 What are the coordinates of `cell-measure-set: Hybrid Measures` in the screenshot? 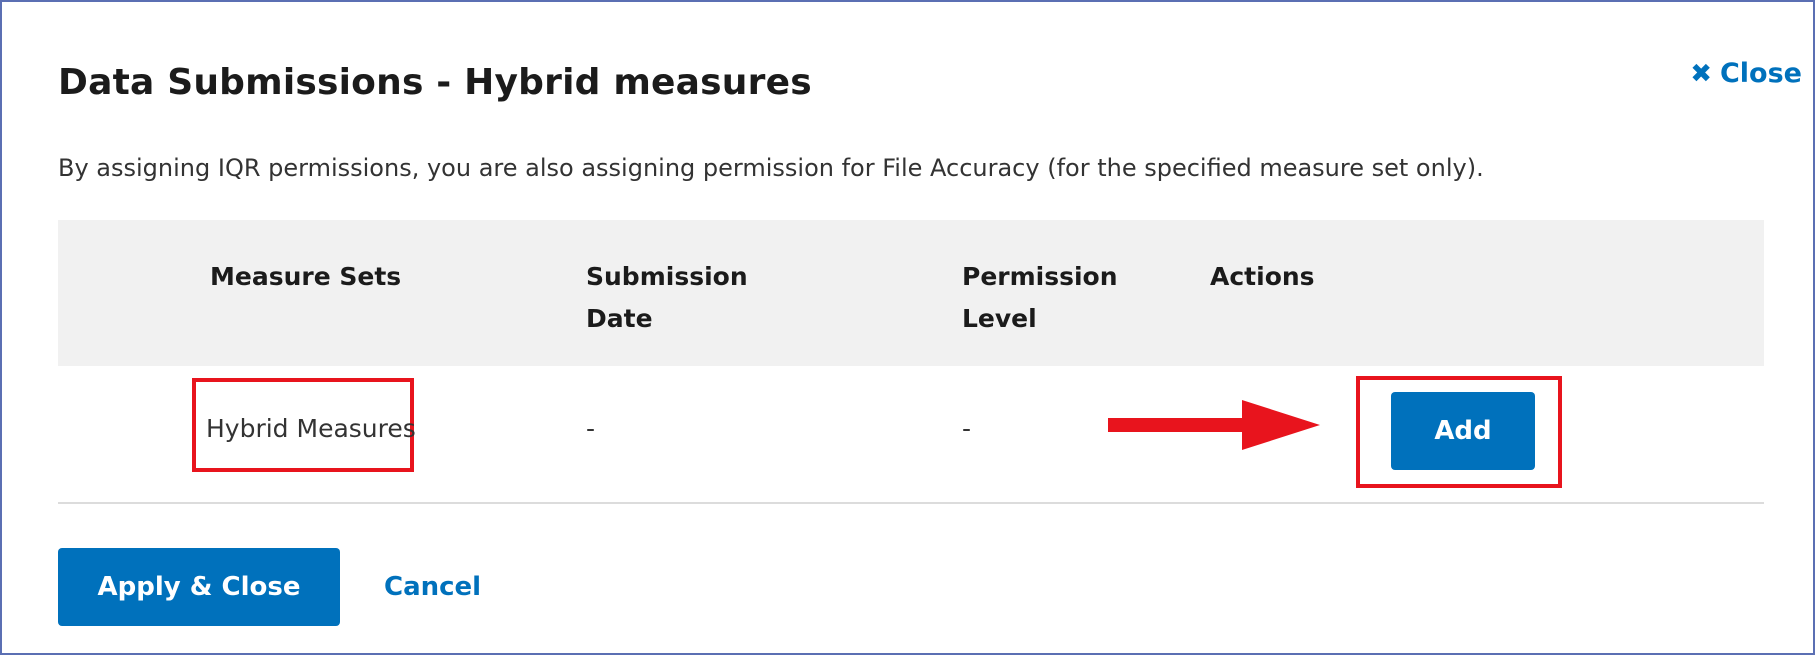 It's located at (311, 428).